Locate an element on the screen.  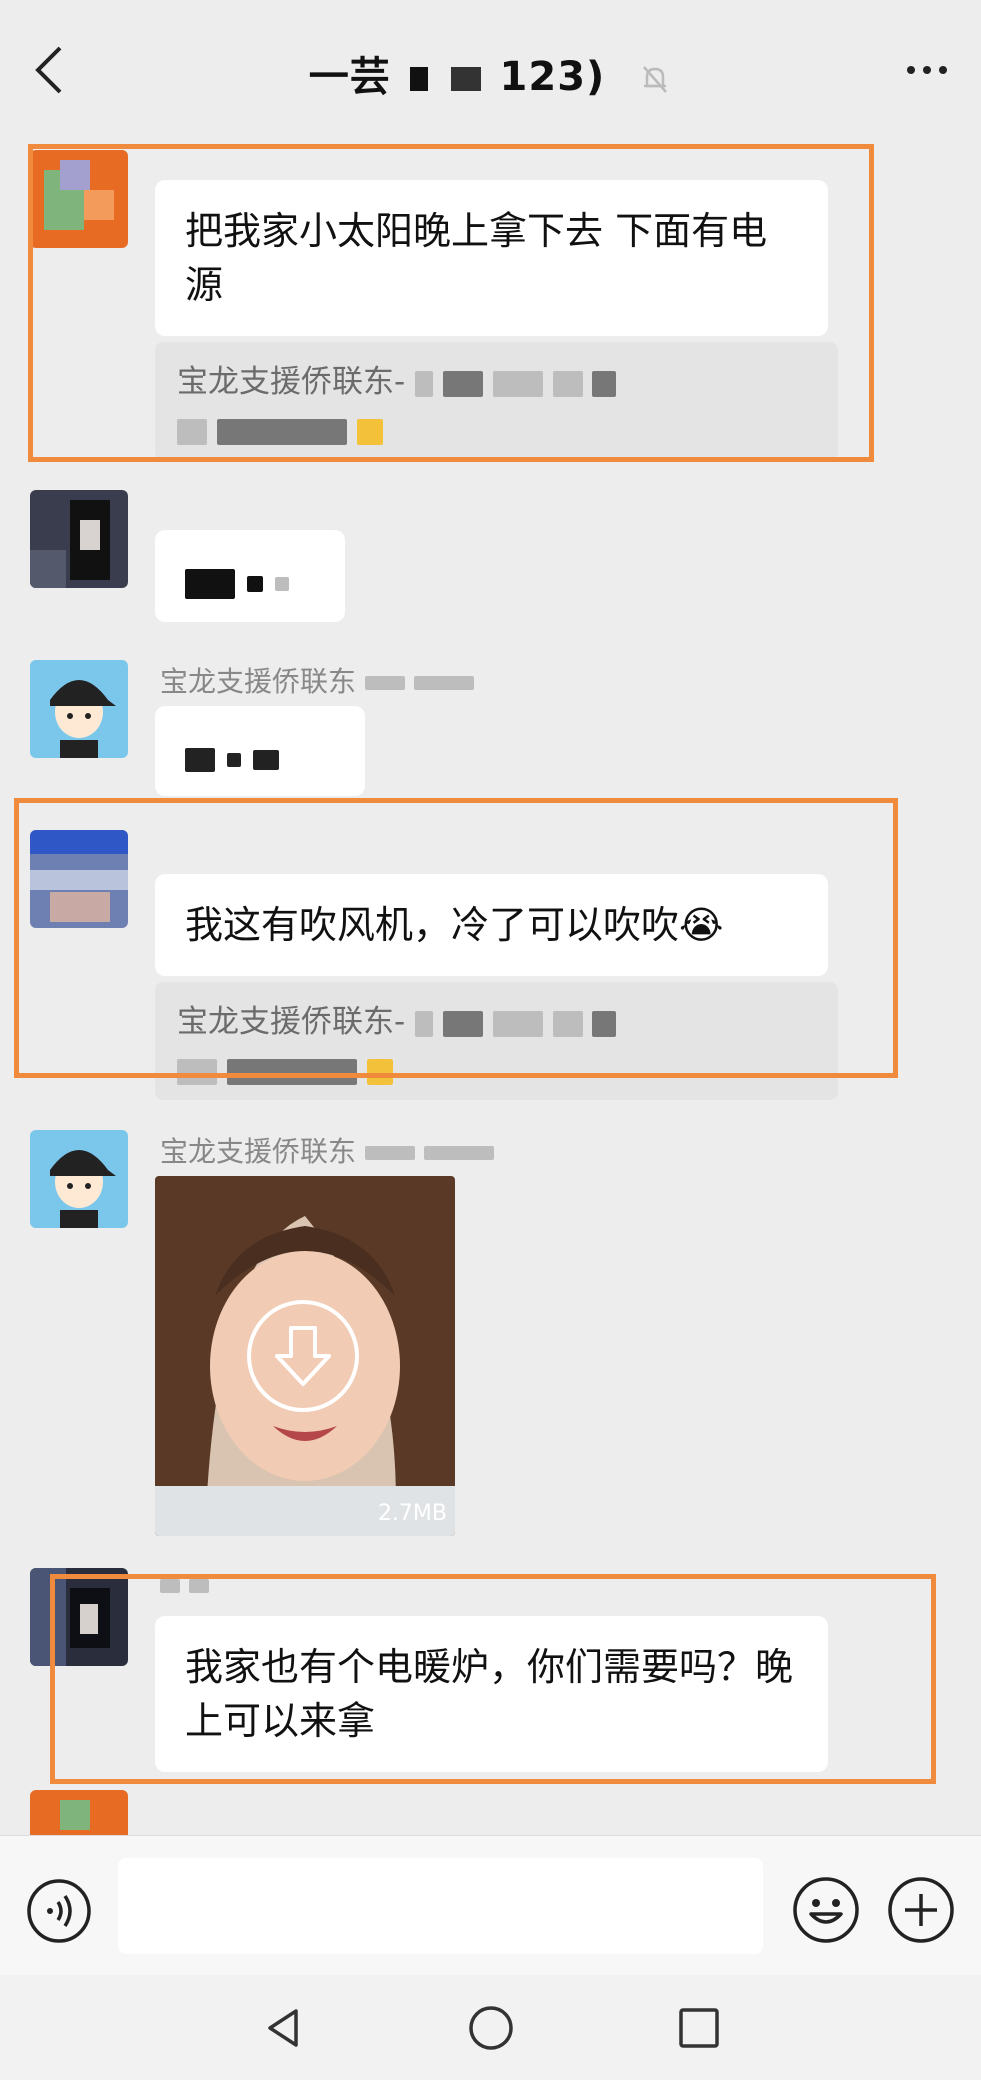
voice-input-icon is located at coordinates (59, 1911).